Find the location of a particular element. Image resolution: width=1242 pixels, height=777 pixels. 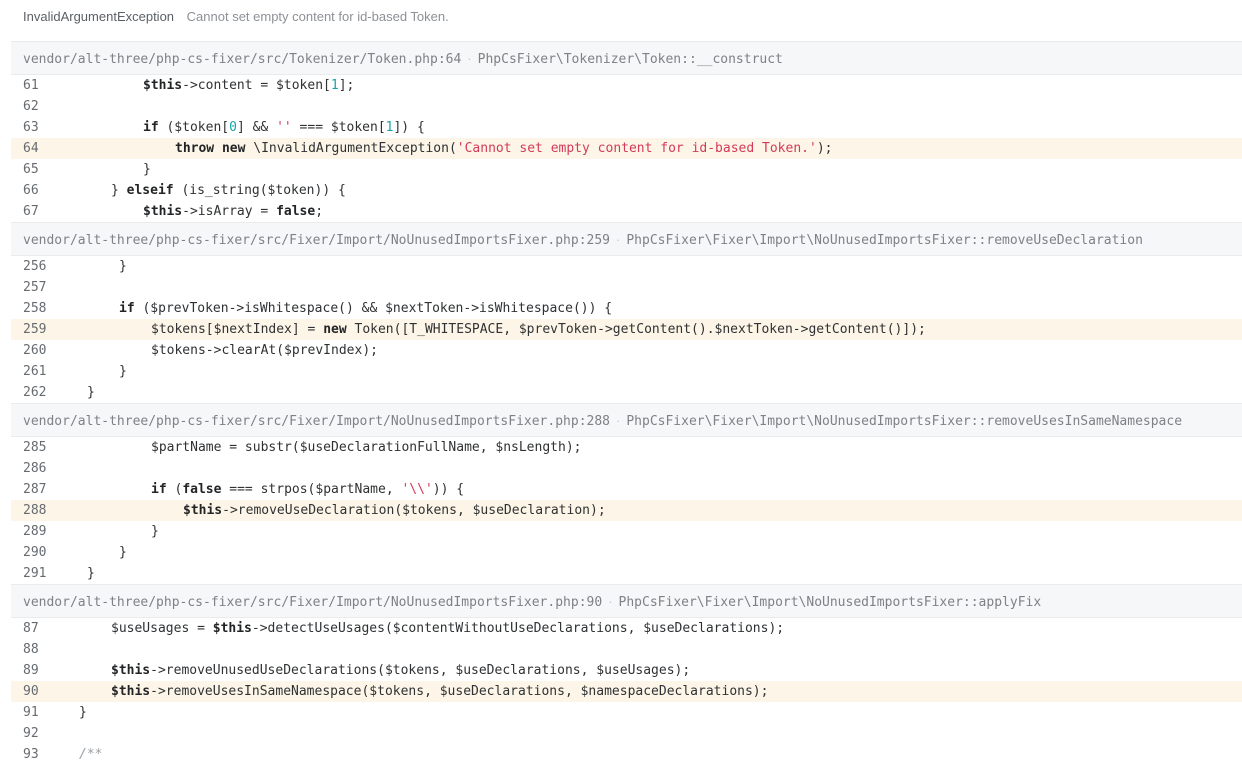

line-number: 62 is located at coordinates (31, 106).